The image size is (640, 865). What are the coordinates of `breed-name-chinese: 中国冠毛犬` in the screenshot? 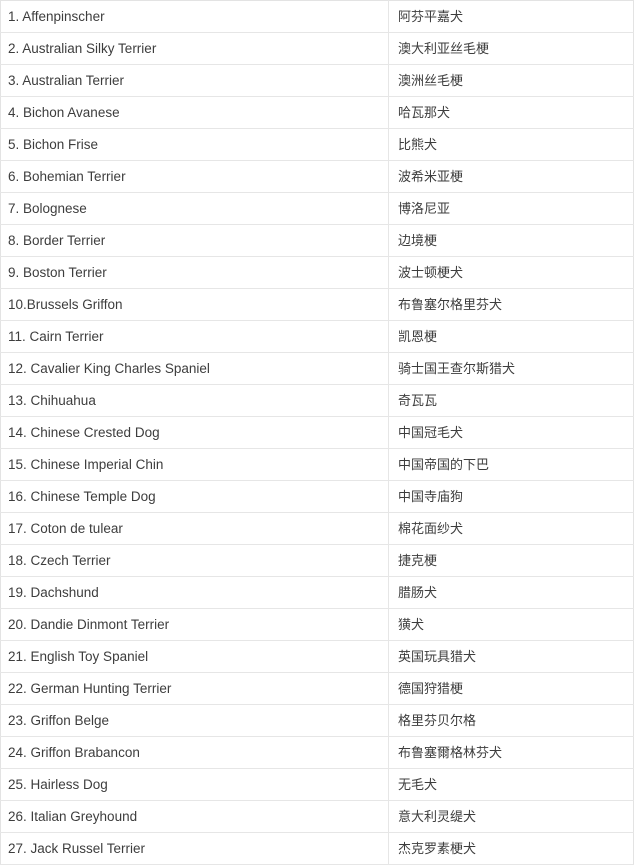 It's located at (511, 432).